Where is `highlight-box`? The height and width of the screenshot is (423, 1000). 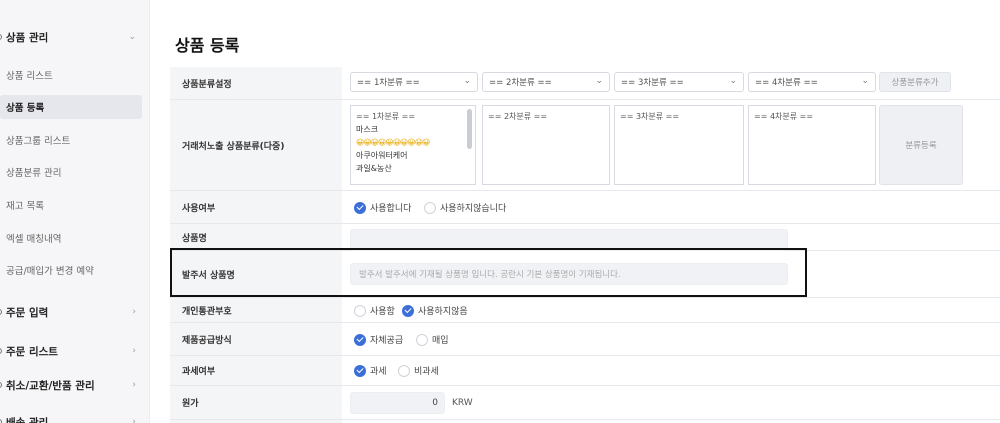
highlight-box is located at coordinates (488, 272).